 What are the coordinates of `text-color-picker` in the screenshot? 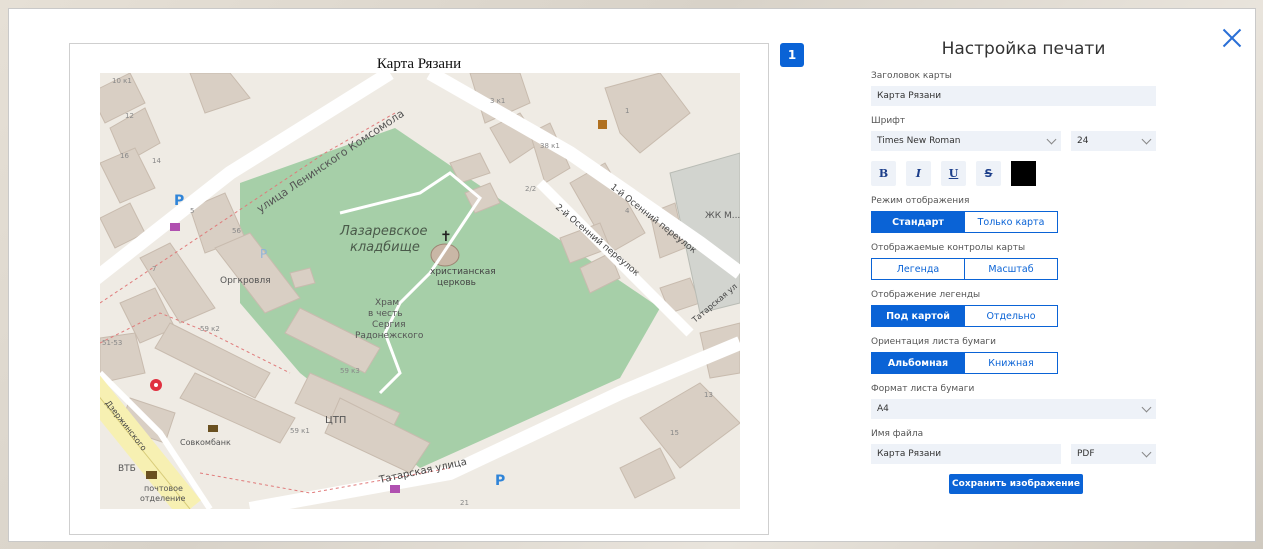 It's located at (1023, 173).